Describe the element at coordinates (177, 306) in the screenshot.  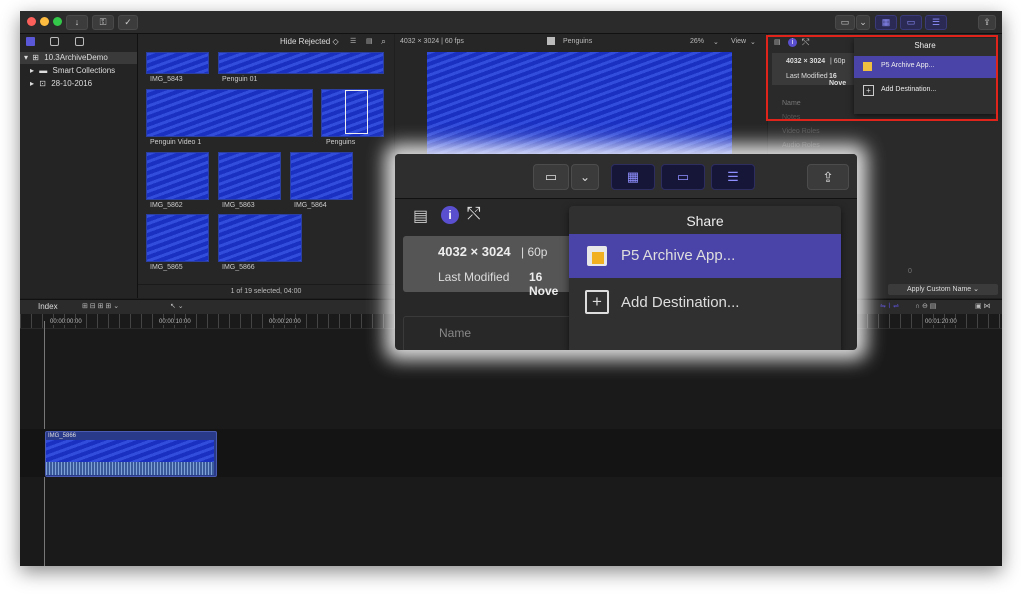
I see `select-tool-icon: ↖ ⌄` at that location.